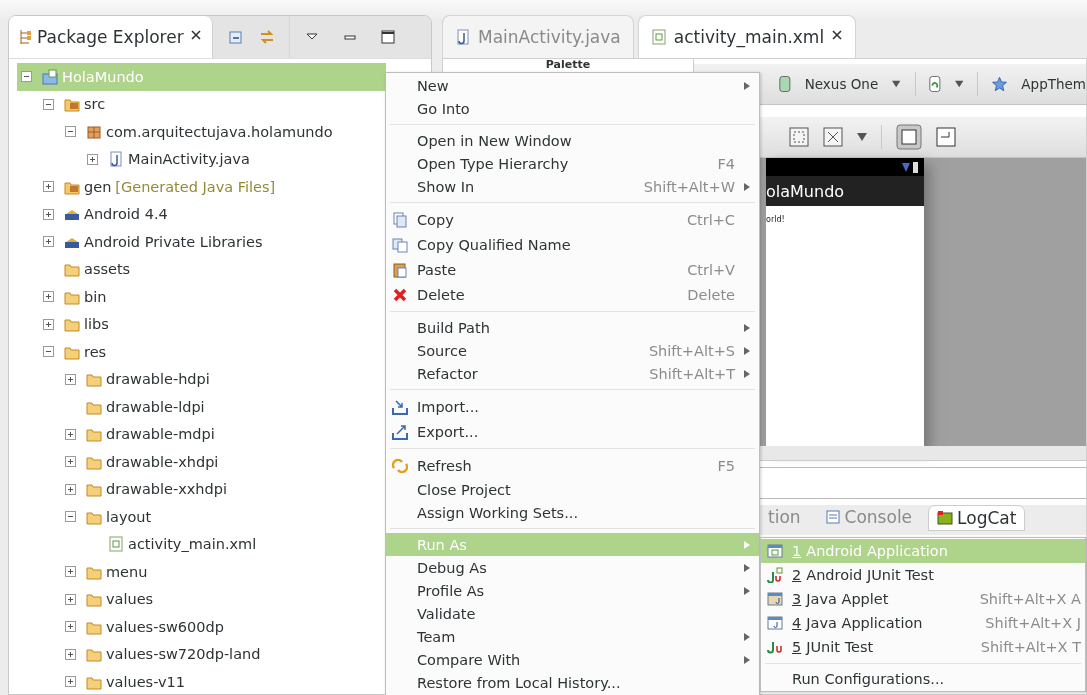 This screenshot has height=695, width=1087. I want to click on tree-item: values-v11, so click(201, 681).